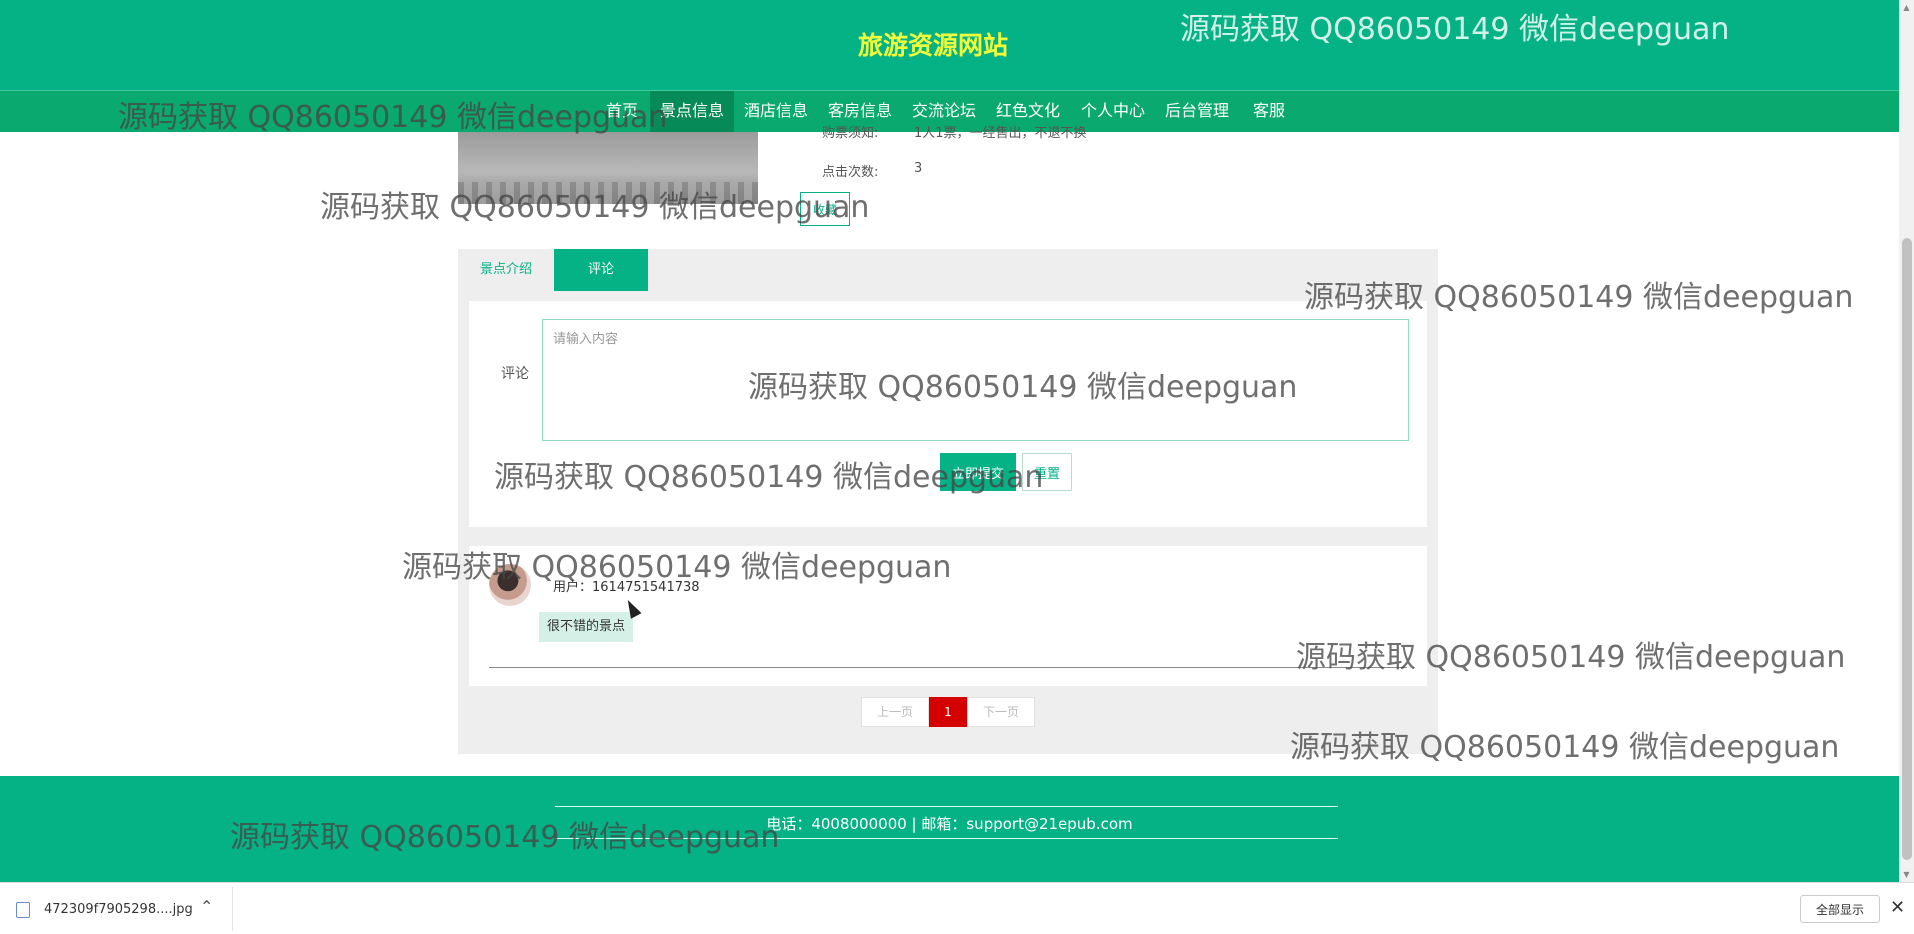  What do you see at coordinates (1197, 112) in the screenshot?
I see `nav-admin: 后台管理` at bounding box center [1197, 112].